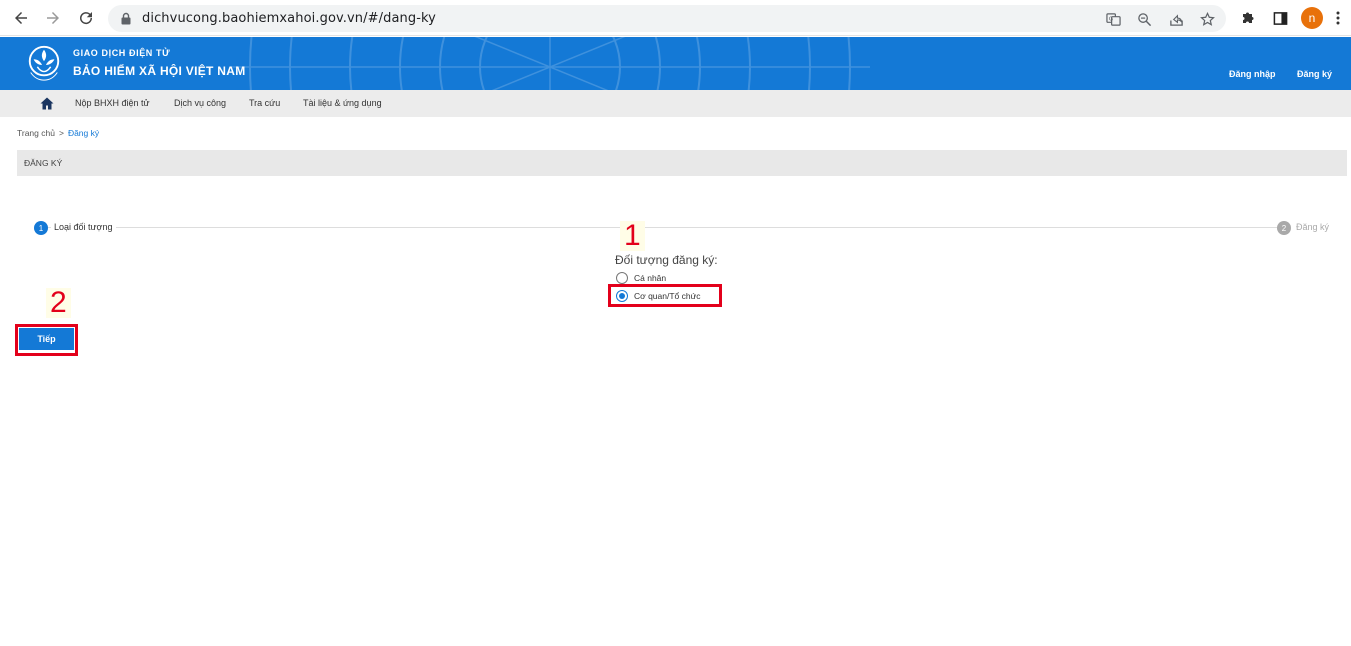 Image resolution: width=1351 pixels, height=646 pixels. What do you see at coordinates (122, 53) in the screenshot?
I see `brand-subtitle: GIAO DỊCH ĐIỆN TỬ` at bounding box center [122, 53].